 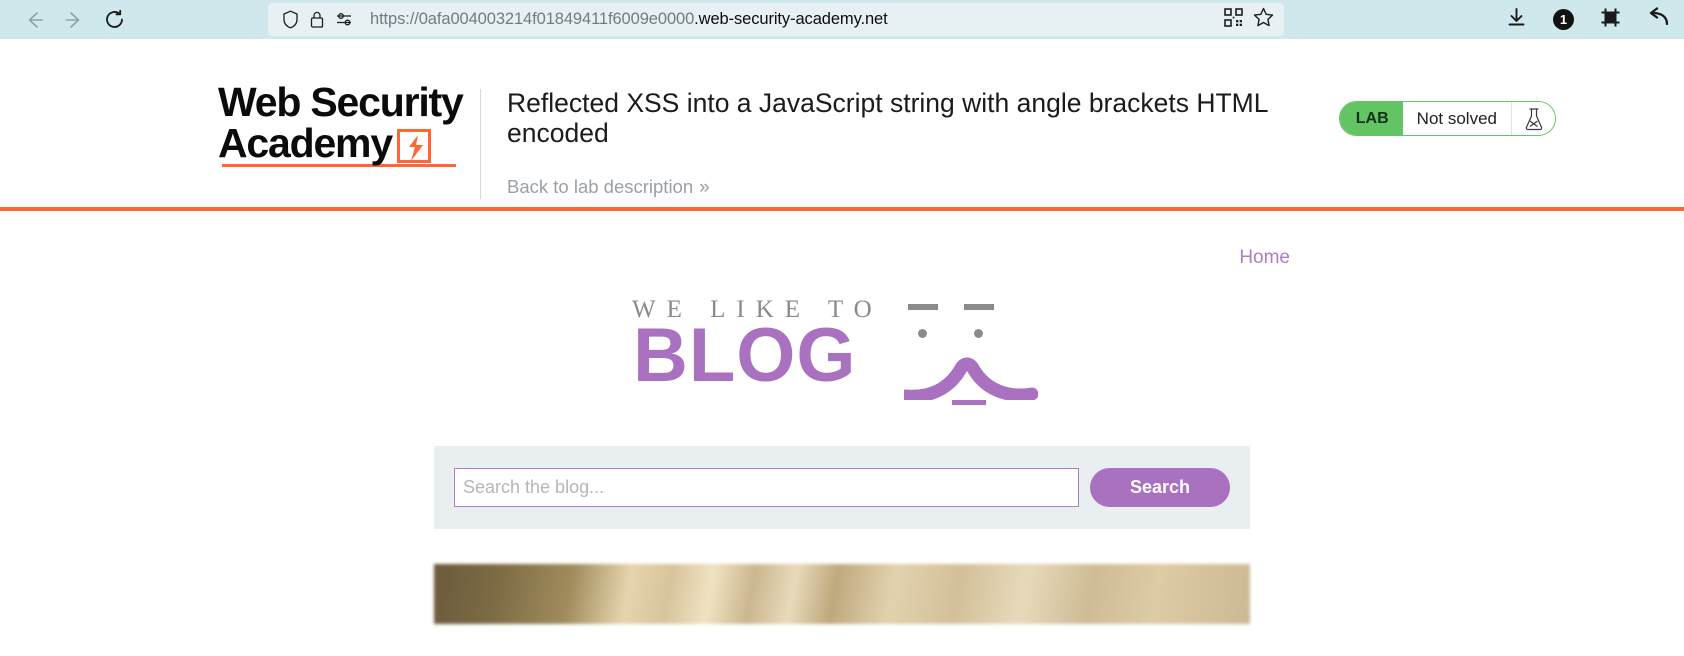 What do you see at coordinates (979, 307) in the screenshot?
I see `face-eyebrow-right` at bounding box center [979, 307].